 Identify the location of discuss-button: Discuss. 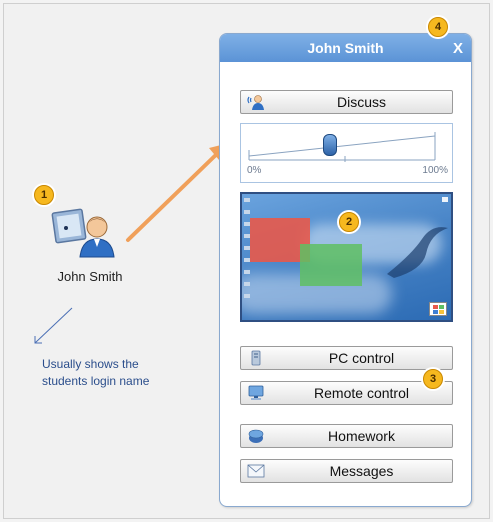
(346, 102).